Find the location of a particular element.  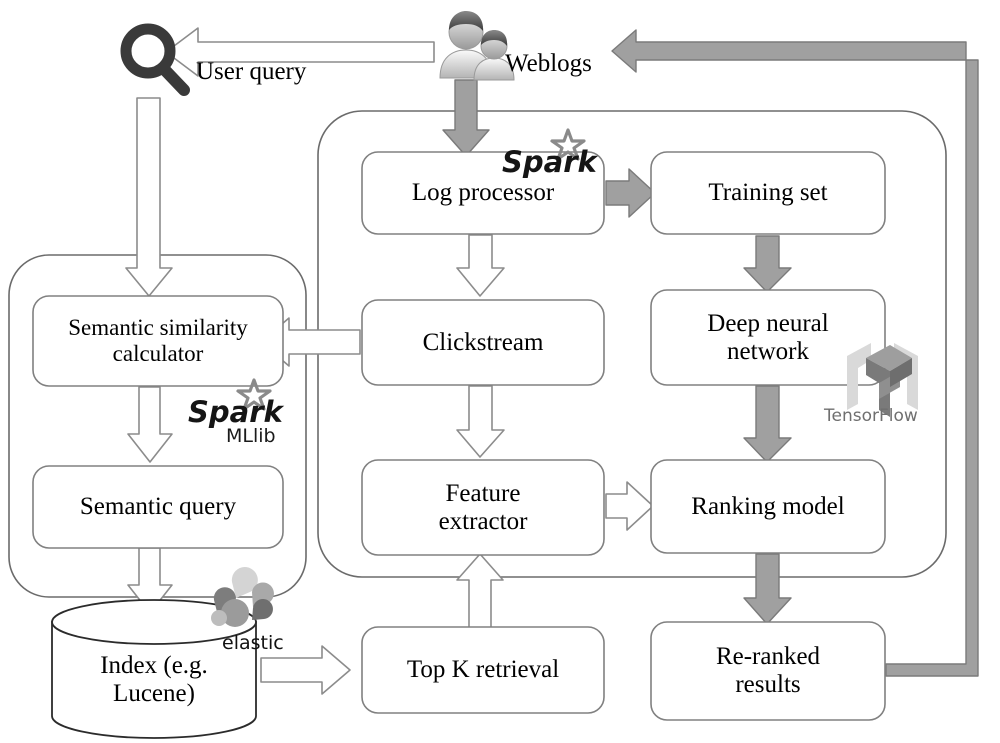

weblogs-label: Weblogs is located at coordinates (548, 63).